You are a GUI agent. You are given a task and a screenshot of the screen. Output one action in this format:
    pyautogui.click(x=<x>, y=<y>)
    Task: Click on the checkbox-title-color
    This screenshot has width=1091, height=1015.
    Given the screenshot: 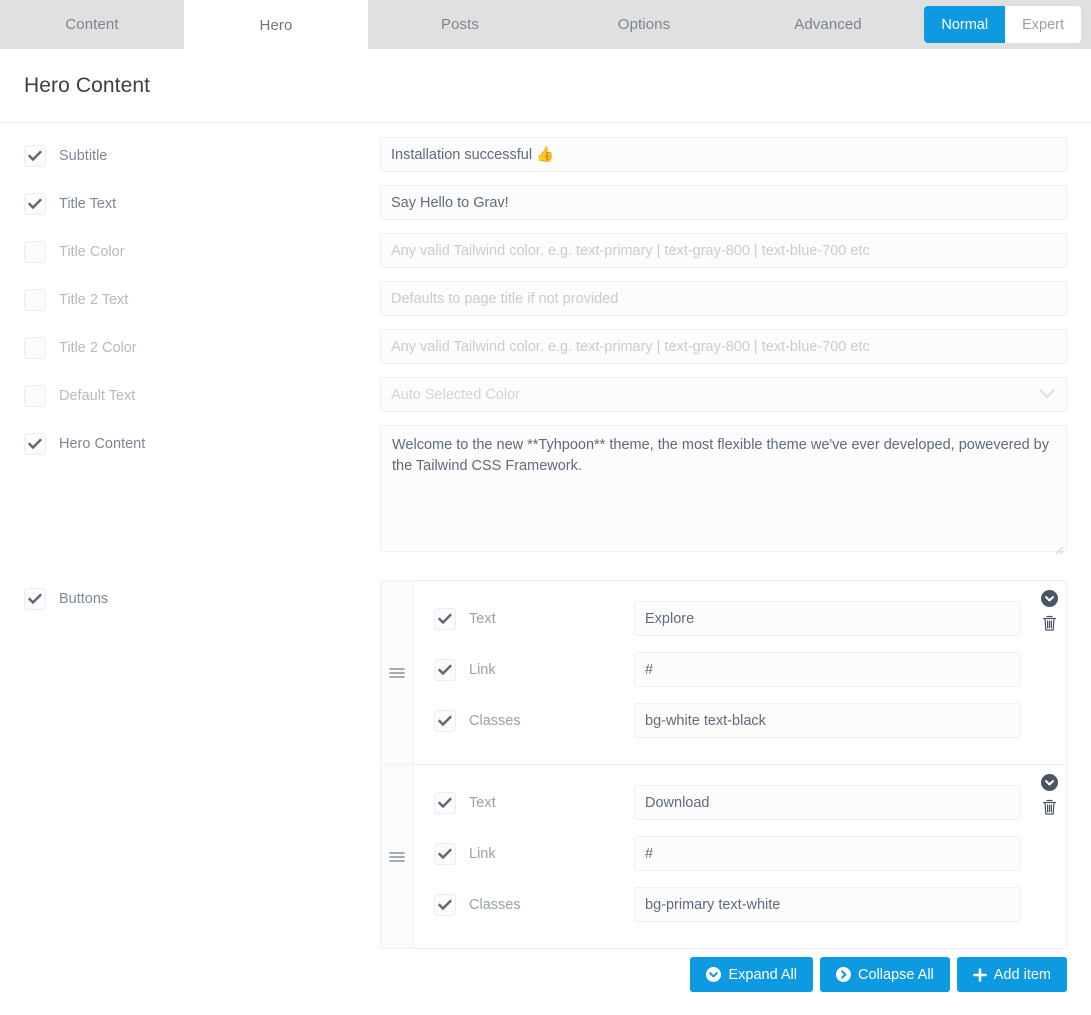 What is the action you would take?
    pyautogui.click(x=35, y=251)
    